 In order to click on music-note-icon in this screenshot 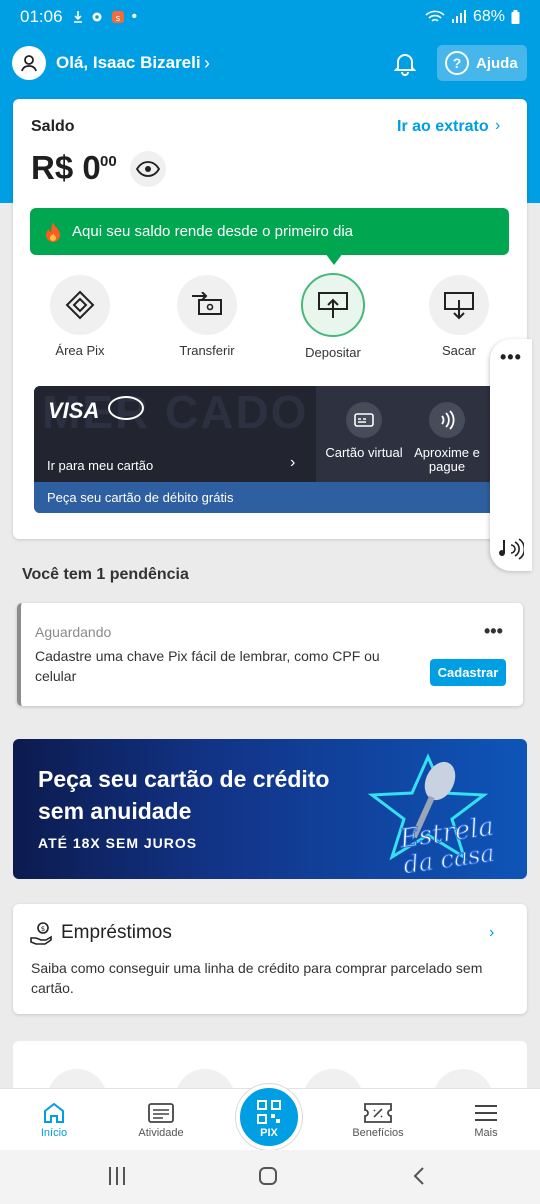, I will do `click(512, 549)`.